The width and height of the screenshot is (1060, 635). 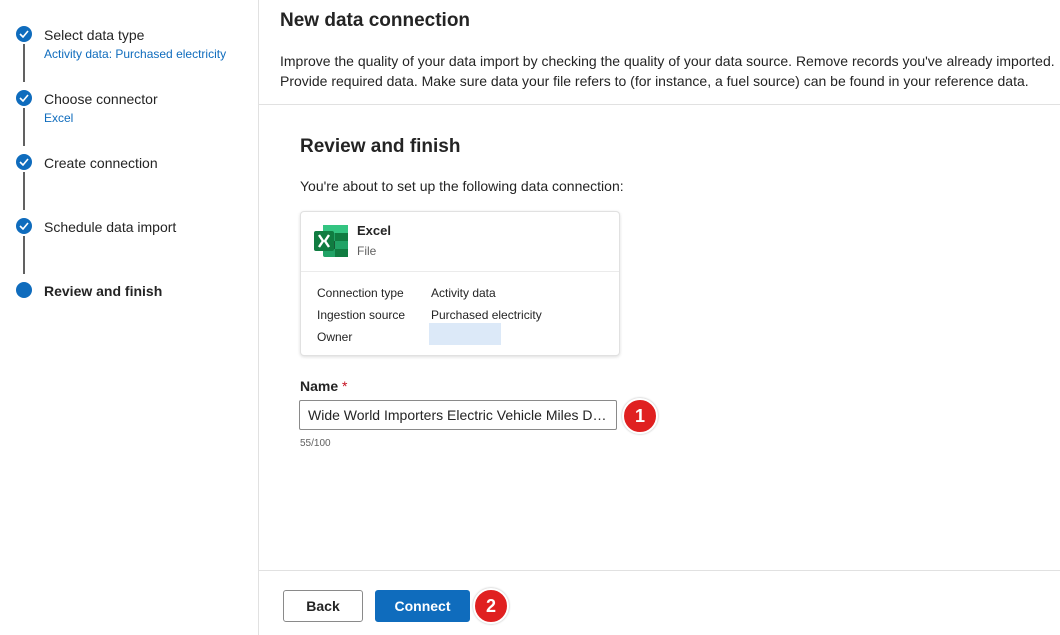 I want to click on callout-badge-2: 2, so click(x=491, y=606).